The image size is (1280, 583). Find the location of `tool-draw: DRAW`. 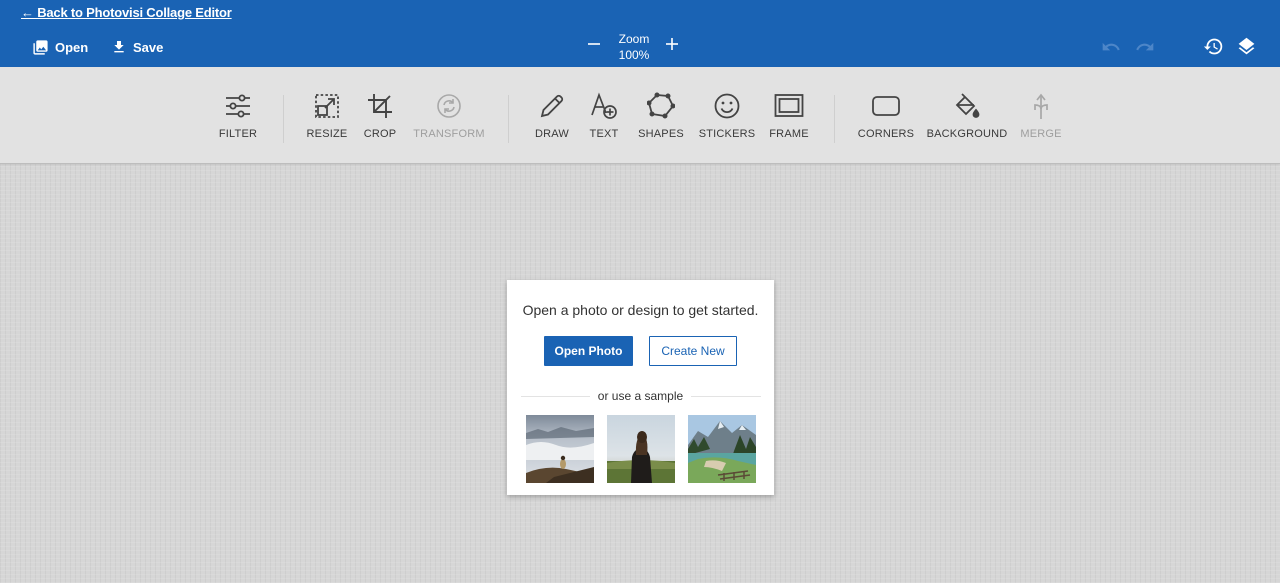

tool-draw: DRAW is located at coordinates (552, 116).